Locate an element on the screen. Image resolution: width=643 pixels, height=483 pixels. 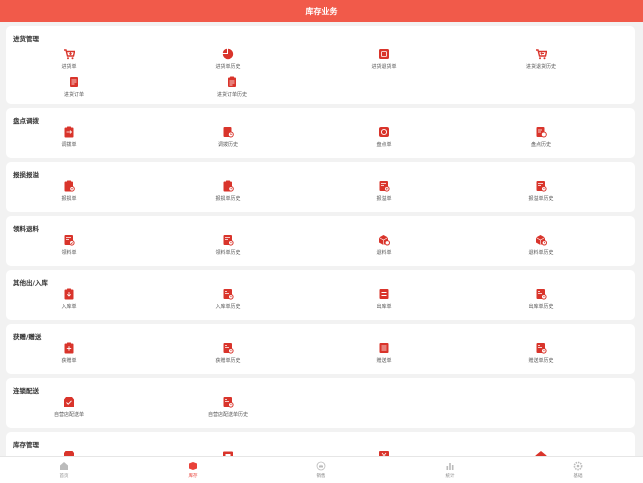
menu-item-label: 调拨历史 is located at coordinates (227, 145).